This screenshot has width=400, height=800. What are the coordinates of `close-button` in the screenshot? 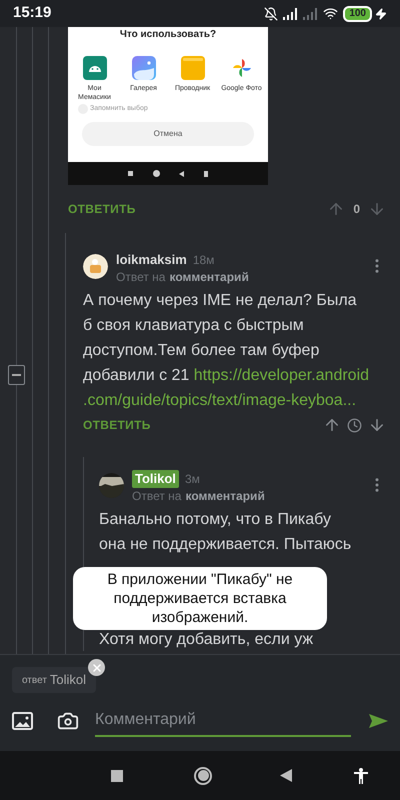 It's located at (96, 667).